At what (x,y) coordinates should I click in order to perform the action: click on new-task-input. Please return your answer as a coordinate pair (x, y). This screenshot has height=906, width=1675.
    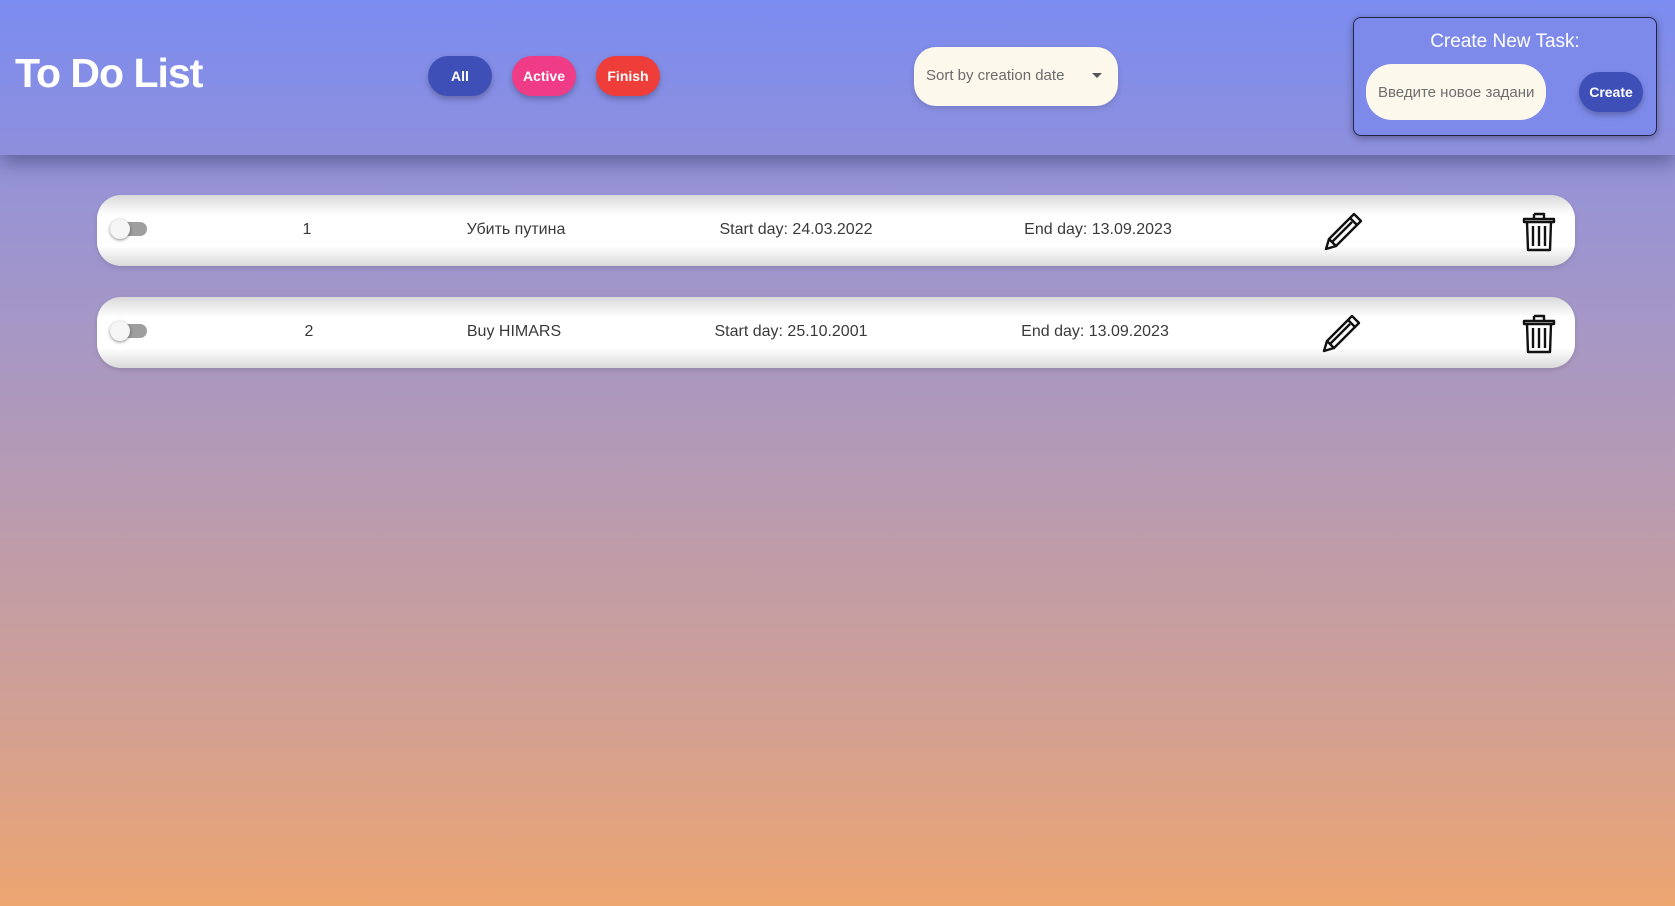
    Looking at the image, I should click on (1456, 92).